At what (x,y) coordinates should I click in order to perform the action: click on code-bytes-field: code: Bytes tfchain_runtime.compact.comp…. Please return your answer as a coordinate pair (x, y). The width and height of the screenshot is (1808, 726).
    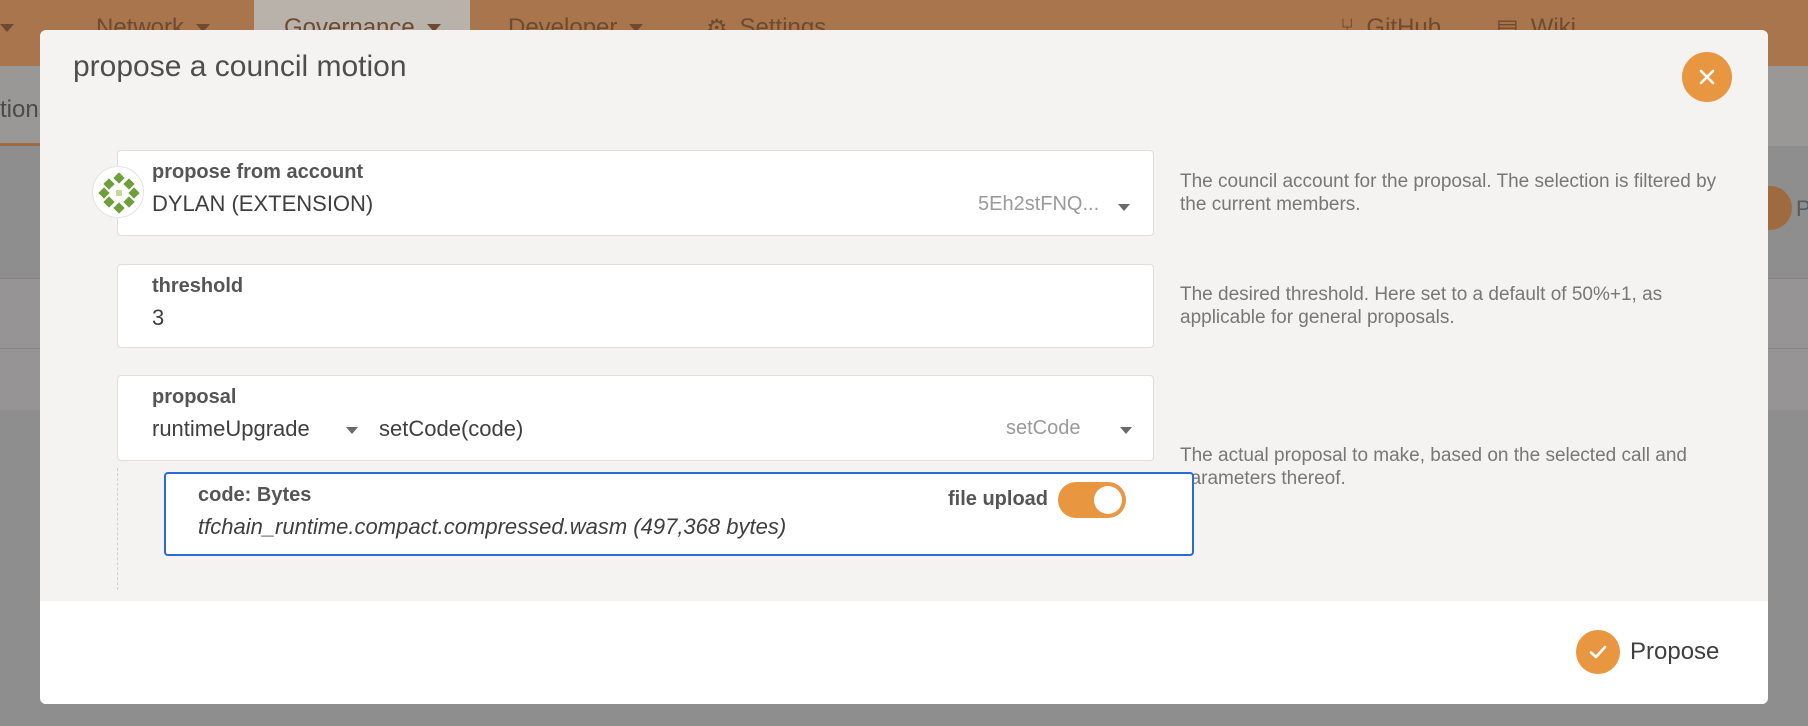
    Looking at the image, I should click on (679, 514).